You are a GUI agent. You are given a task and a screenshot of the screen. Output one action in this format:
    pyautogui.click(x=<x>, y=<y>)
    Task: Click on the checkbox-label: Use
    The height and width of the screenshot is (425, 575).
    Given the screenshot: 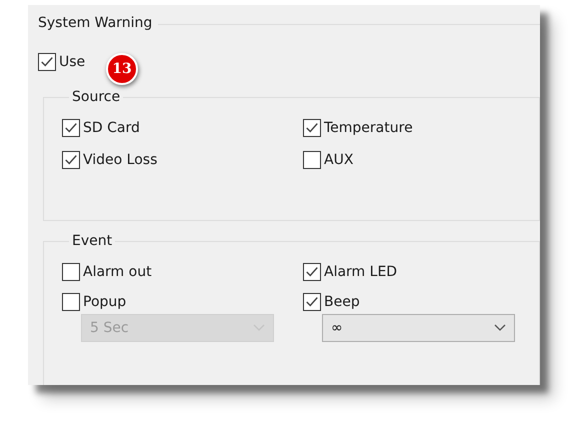 What is the action you would take?
    pyautogui.click(x=72, y=62)
    